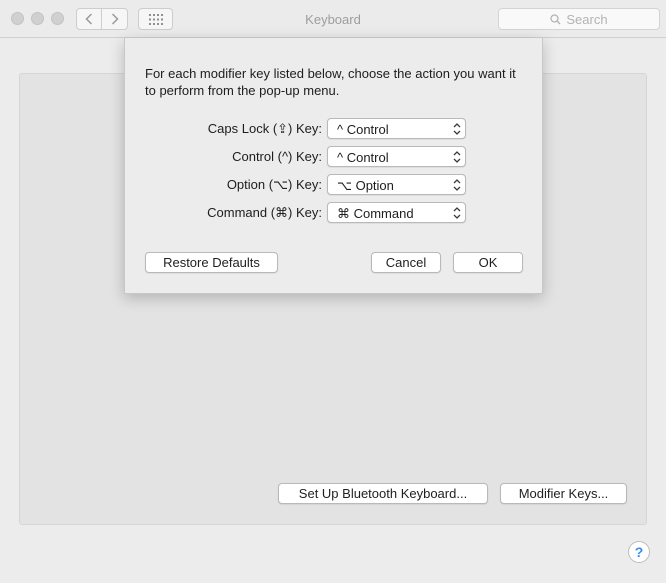 The image size is (666, 583). I want to click on search-field: Search, so click(579, 19).